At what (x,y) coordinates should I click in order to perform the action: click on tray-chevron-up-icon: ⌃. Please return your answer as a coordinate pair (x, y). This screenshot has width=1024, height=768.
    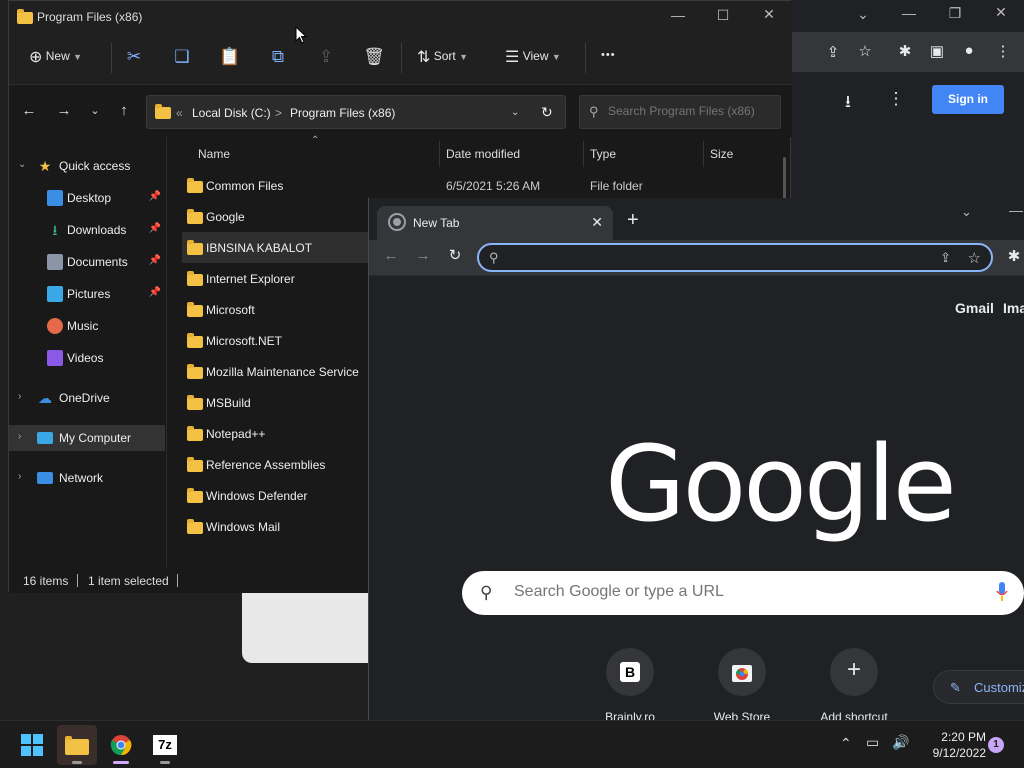
    Looking at the image, I should click on (846, 743).